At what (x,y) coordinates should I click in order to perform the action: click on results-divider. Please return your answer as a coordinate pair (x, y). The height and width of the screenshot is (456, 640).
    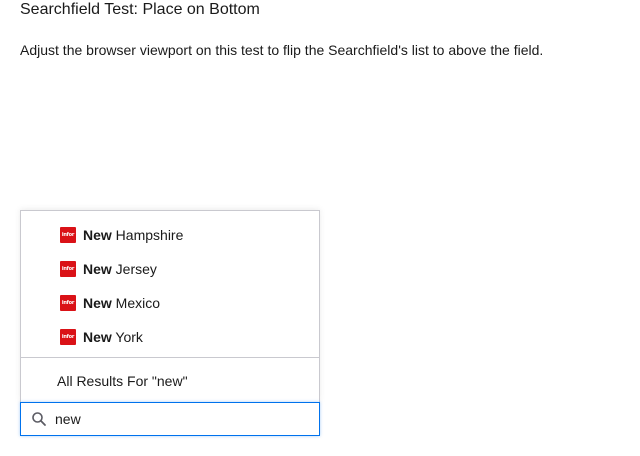
    Looking at the image, I should click on (170, 357).